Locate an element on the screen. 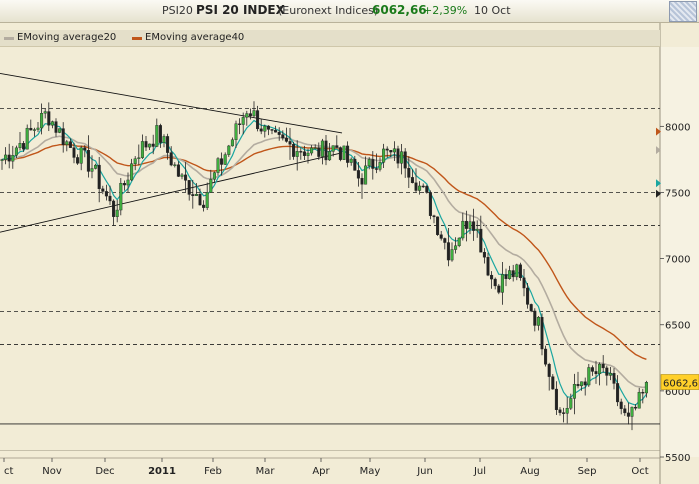 The image size is (699, 484). quote-date: 10 Oct is located at coordinates (492, 10).